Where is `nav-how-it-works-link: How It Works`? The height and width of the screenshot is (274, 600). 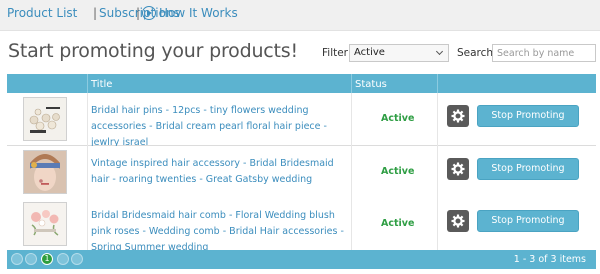
nav-how-it-works-link: How It Works is located at coordinates (198, 13).